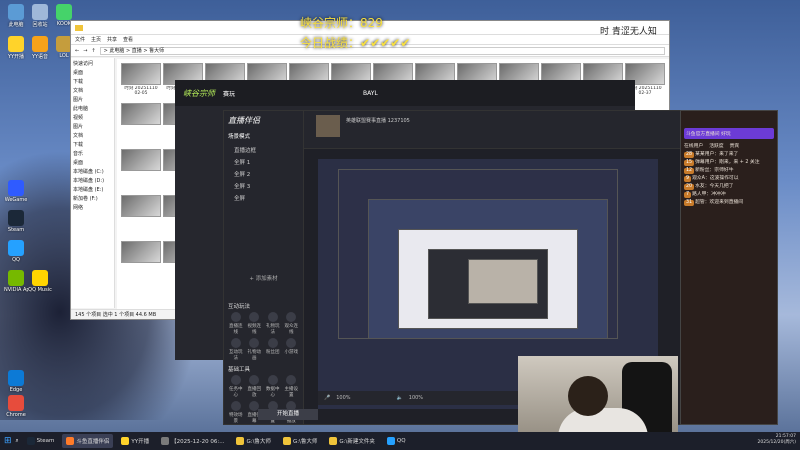 Image resolution: width=800 pixels, height=450 pixels. Describe the element at coordinates (236, 386) in the screenshot. I see `tool-button: 任务中心` at that location.